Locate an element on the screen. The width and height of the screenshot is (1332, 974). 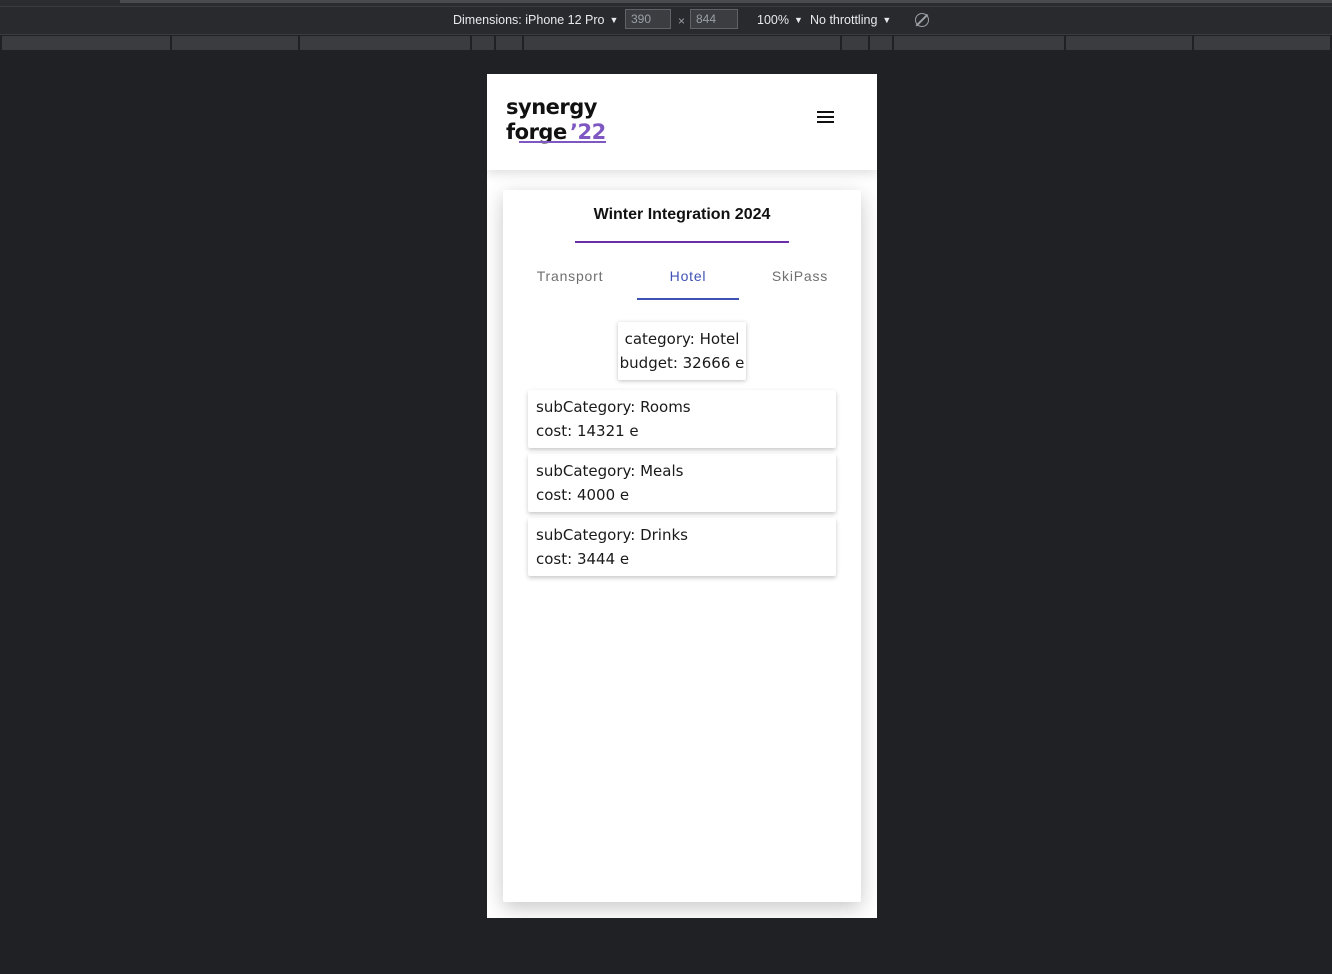
throttling-dropdown: No throttling ▼ is located at coordinates (850, 20).